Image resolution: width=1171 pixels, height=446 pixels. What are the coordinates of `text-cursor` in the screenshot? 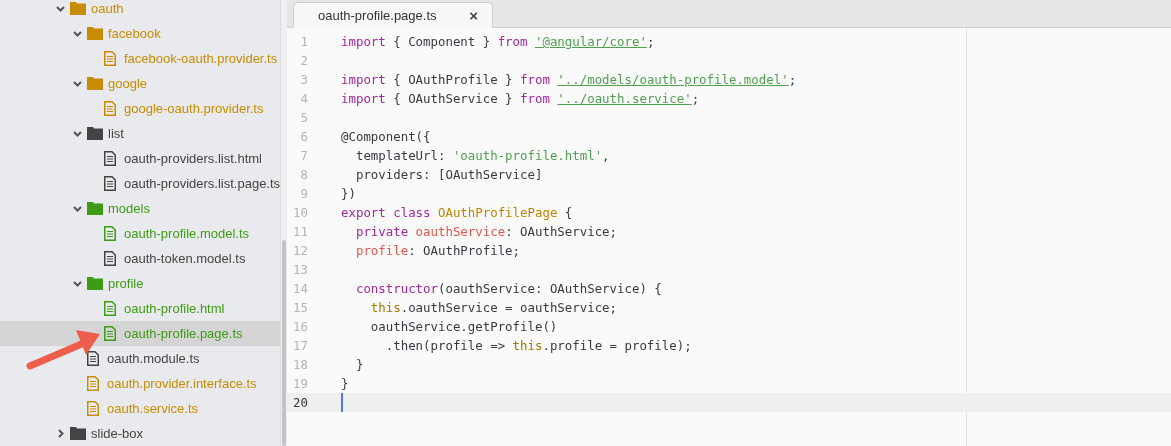 It's located at (342, 402).